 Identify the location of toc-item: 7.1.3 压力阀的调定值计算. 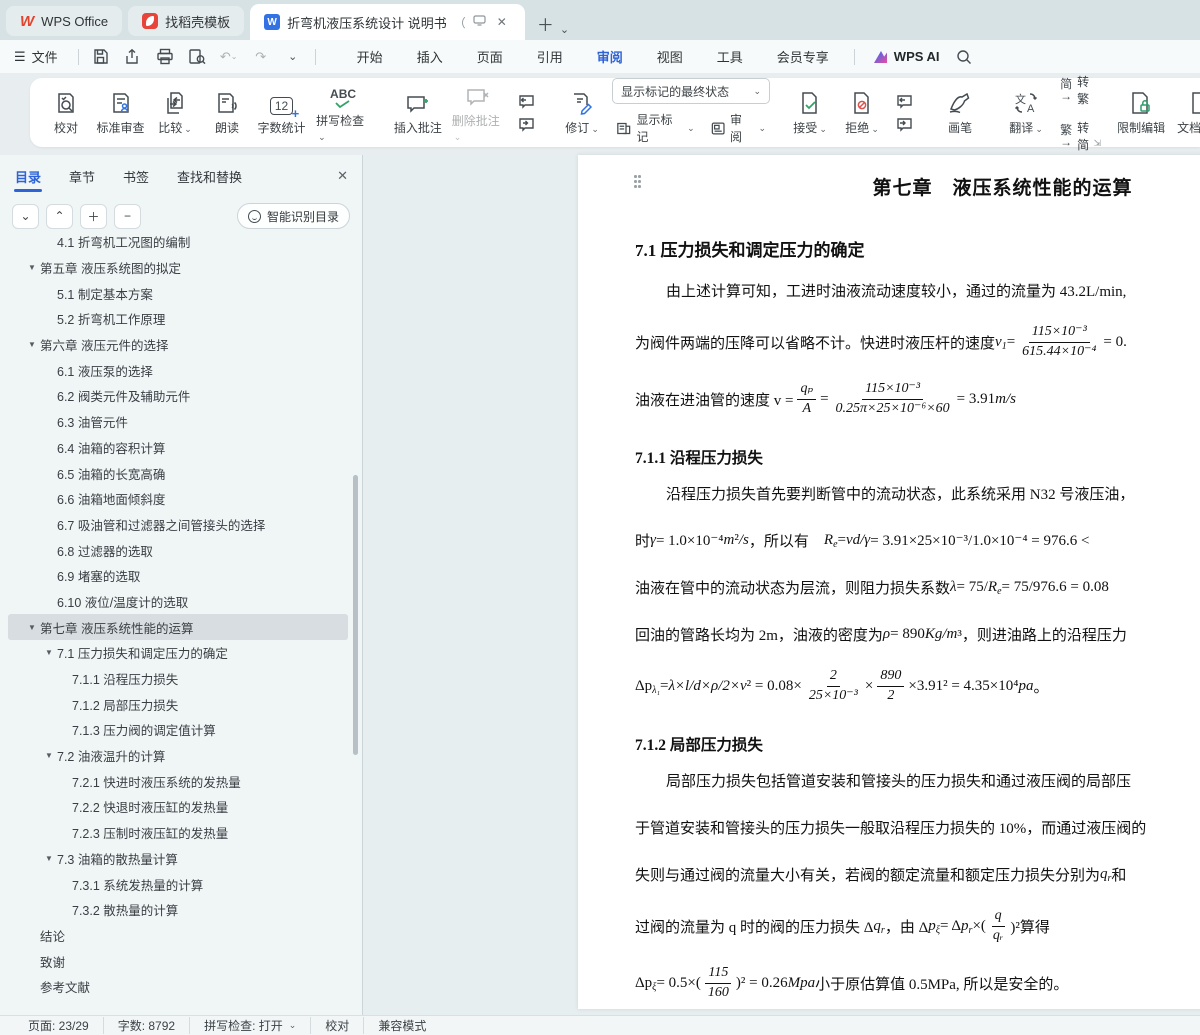
(178, 730).